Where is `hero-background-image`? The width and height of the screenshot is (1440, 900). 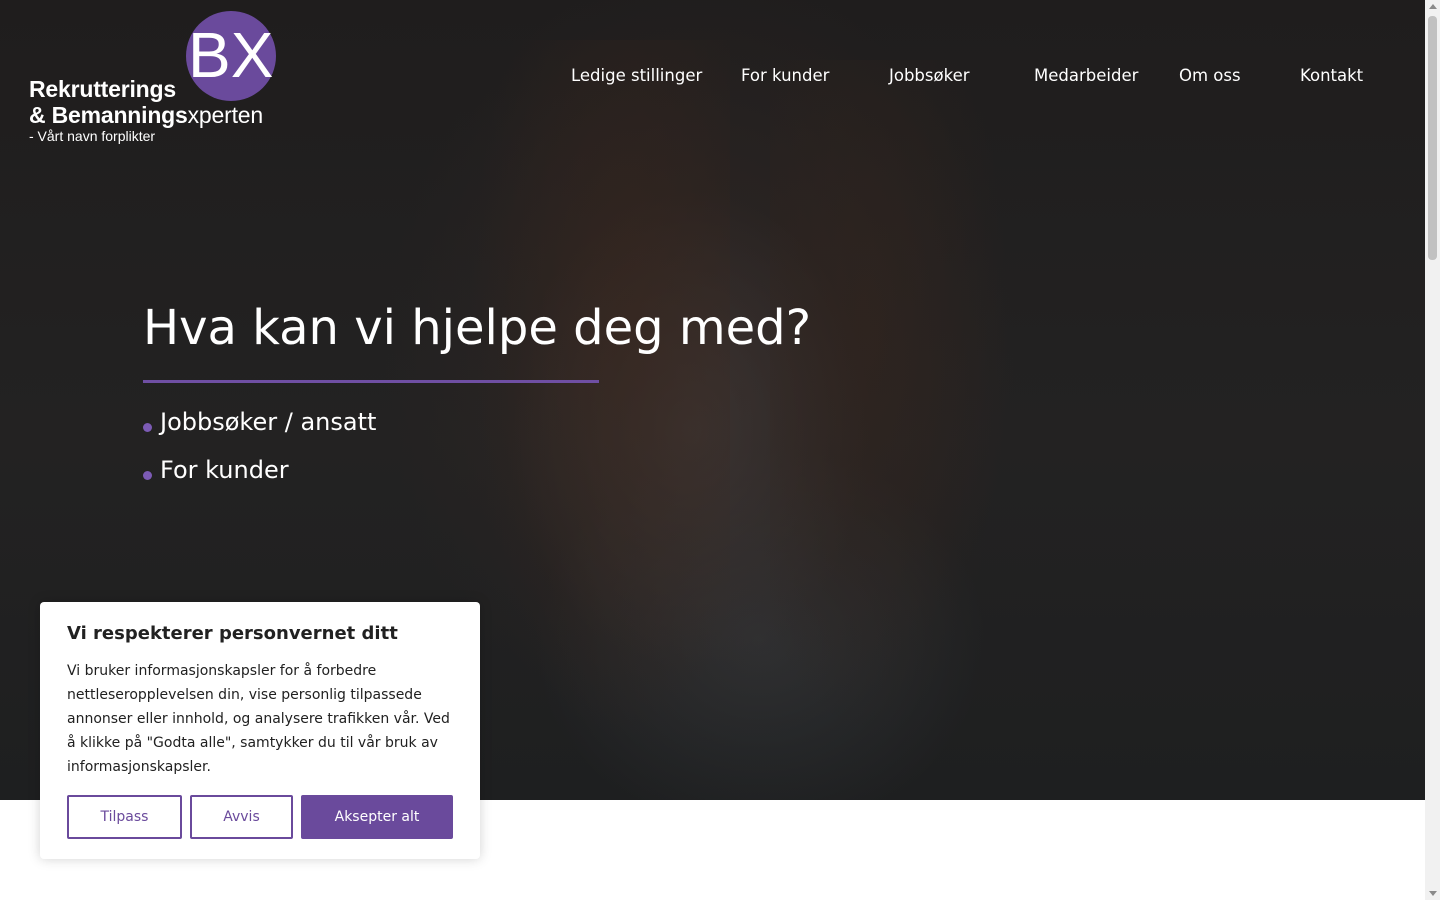
hero-background-image is located at coordinates (600, 390).